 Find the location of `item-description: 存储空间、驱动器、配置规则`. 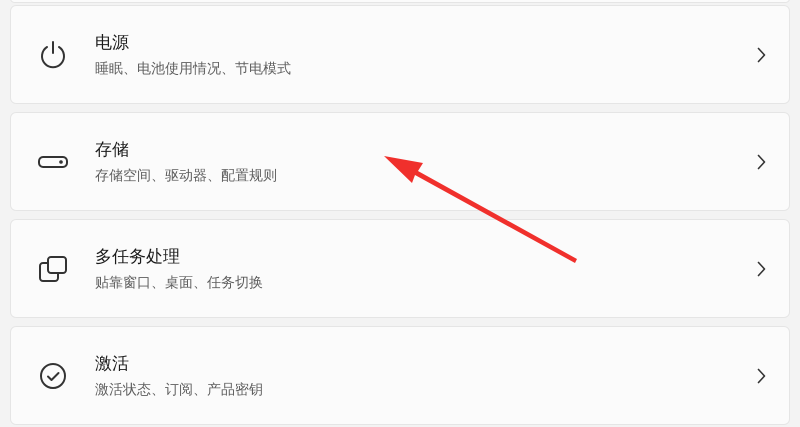

item-description: 存储空间、驱动器、配置规则 is located at coordinates (186, 175).